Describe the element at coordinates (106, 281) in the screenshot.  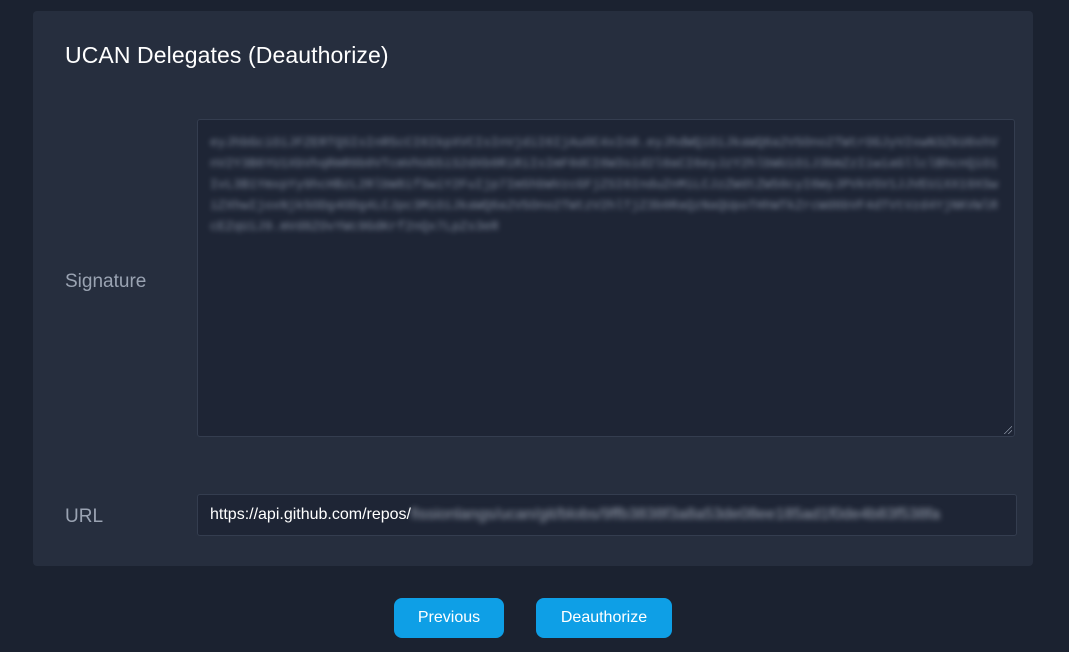
I see `signature-label: Signature` at that location.